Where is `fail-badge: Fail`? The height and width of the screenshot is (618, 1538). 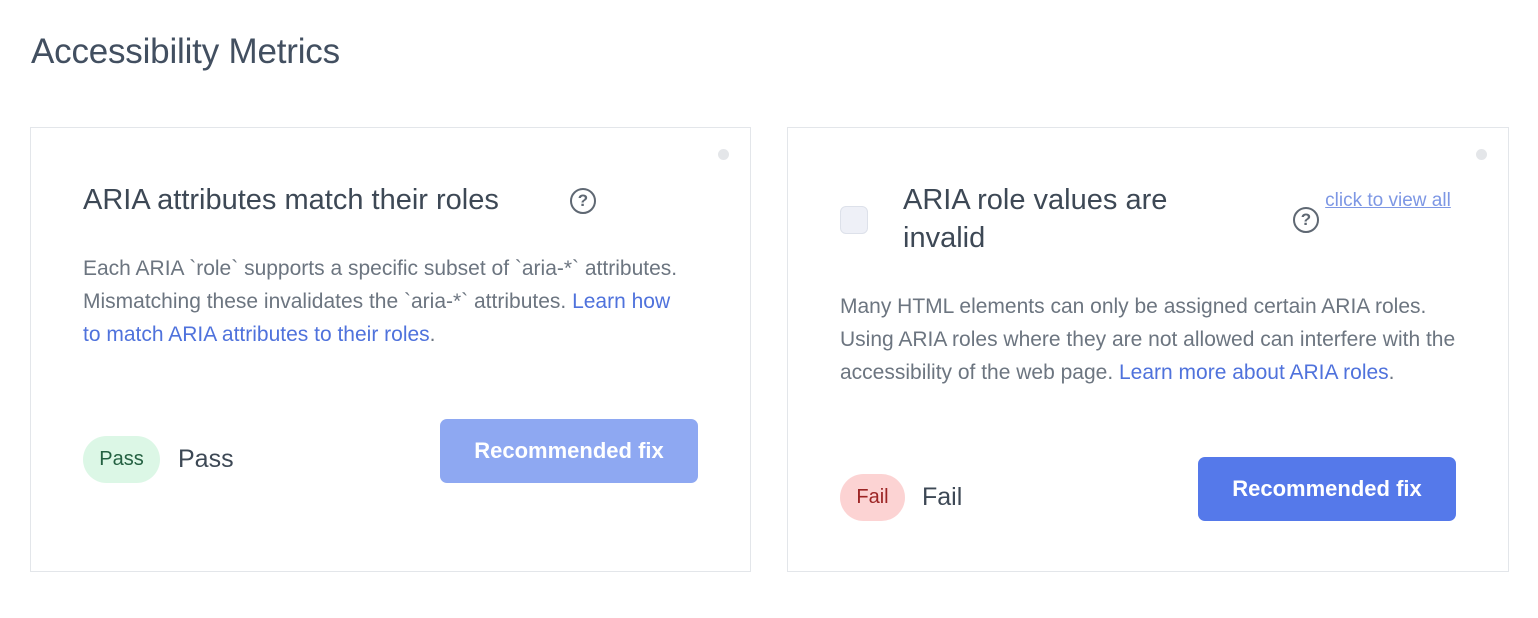 fail-badge: Fail is located at coordinates (872, 497).